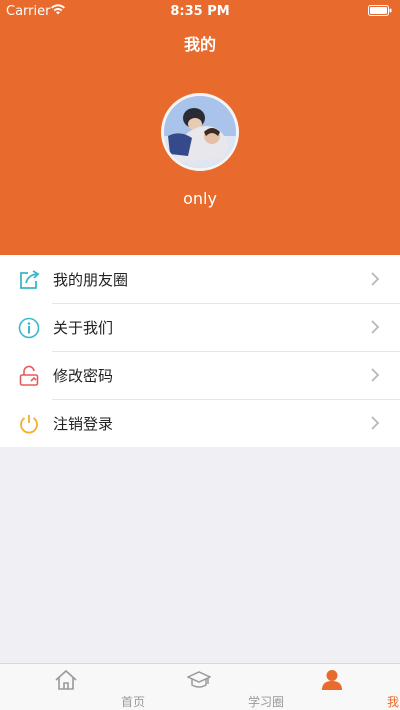 This screenshot has width=400, height=710. I want to click on menu-item-label: 注销登录, so click(83, 423).